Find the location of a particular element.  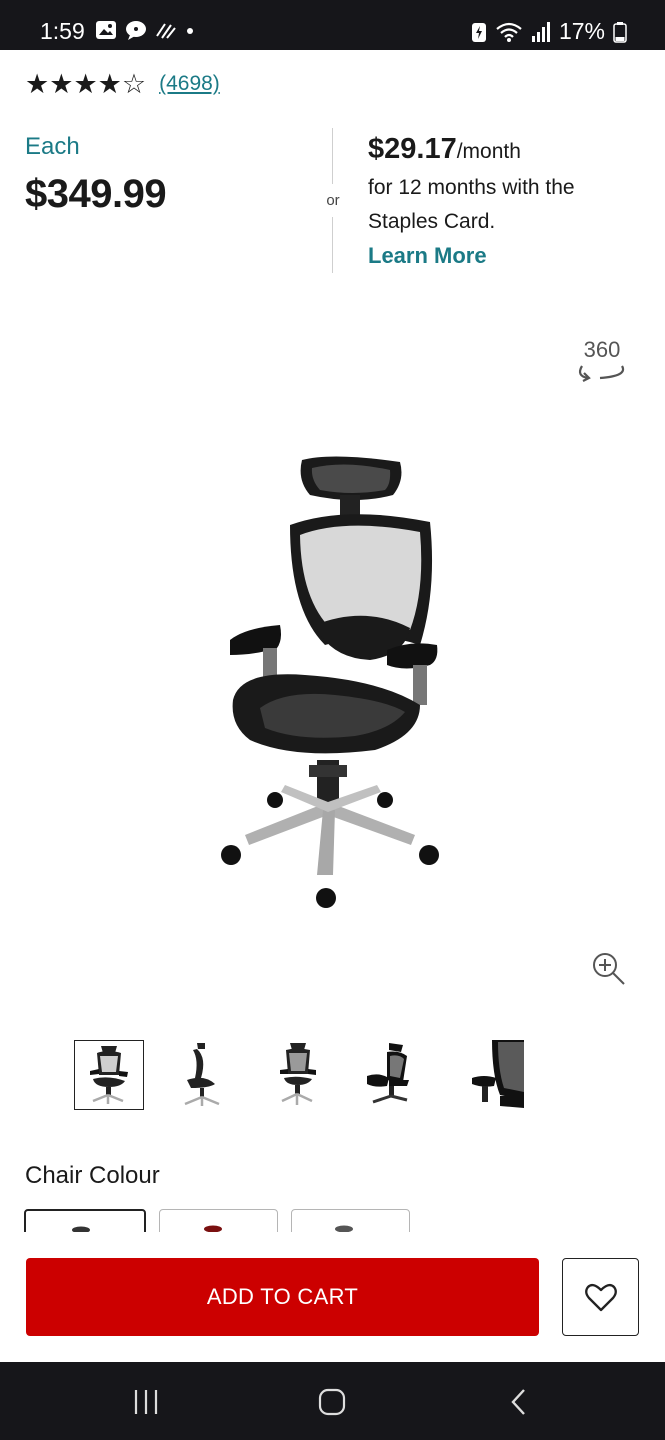

each-label: Each is located at coordinates (52, 146).